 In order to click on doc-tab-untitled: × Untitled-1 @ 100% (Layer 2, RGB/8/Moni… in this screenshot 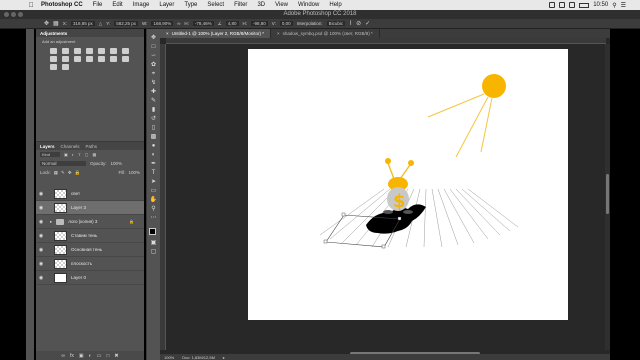, I will do `click(215, 33)`.